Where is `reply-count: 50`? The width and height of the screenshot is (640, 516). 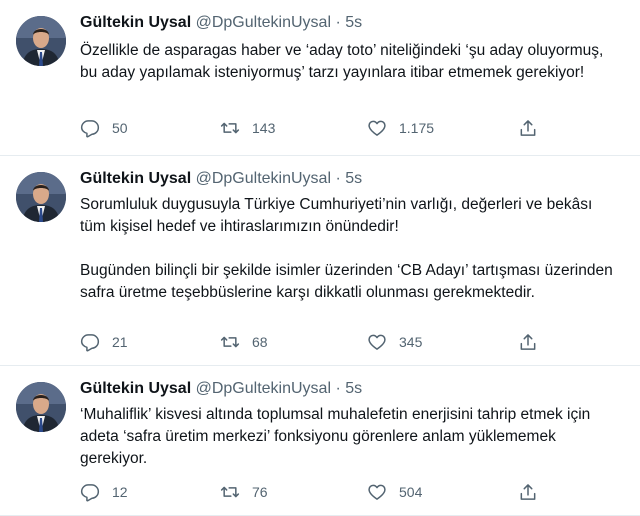 reply-count: 50 is located at coordinates (120, 128).